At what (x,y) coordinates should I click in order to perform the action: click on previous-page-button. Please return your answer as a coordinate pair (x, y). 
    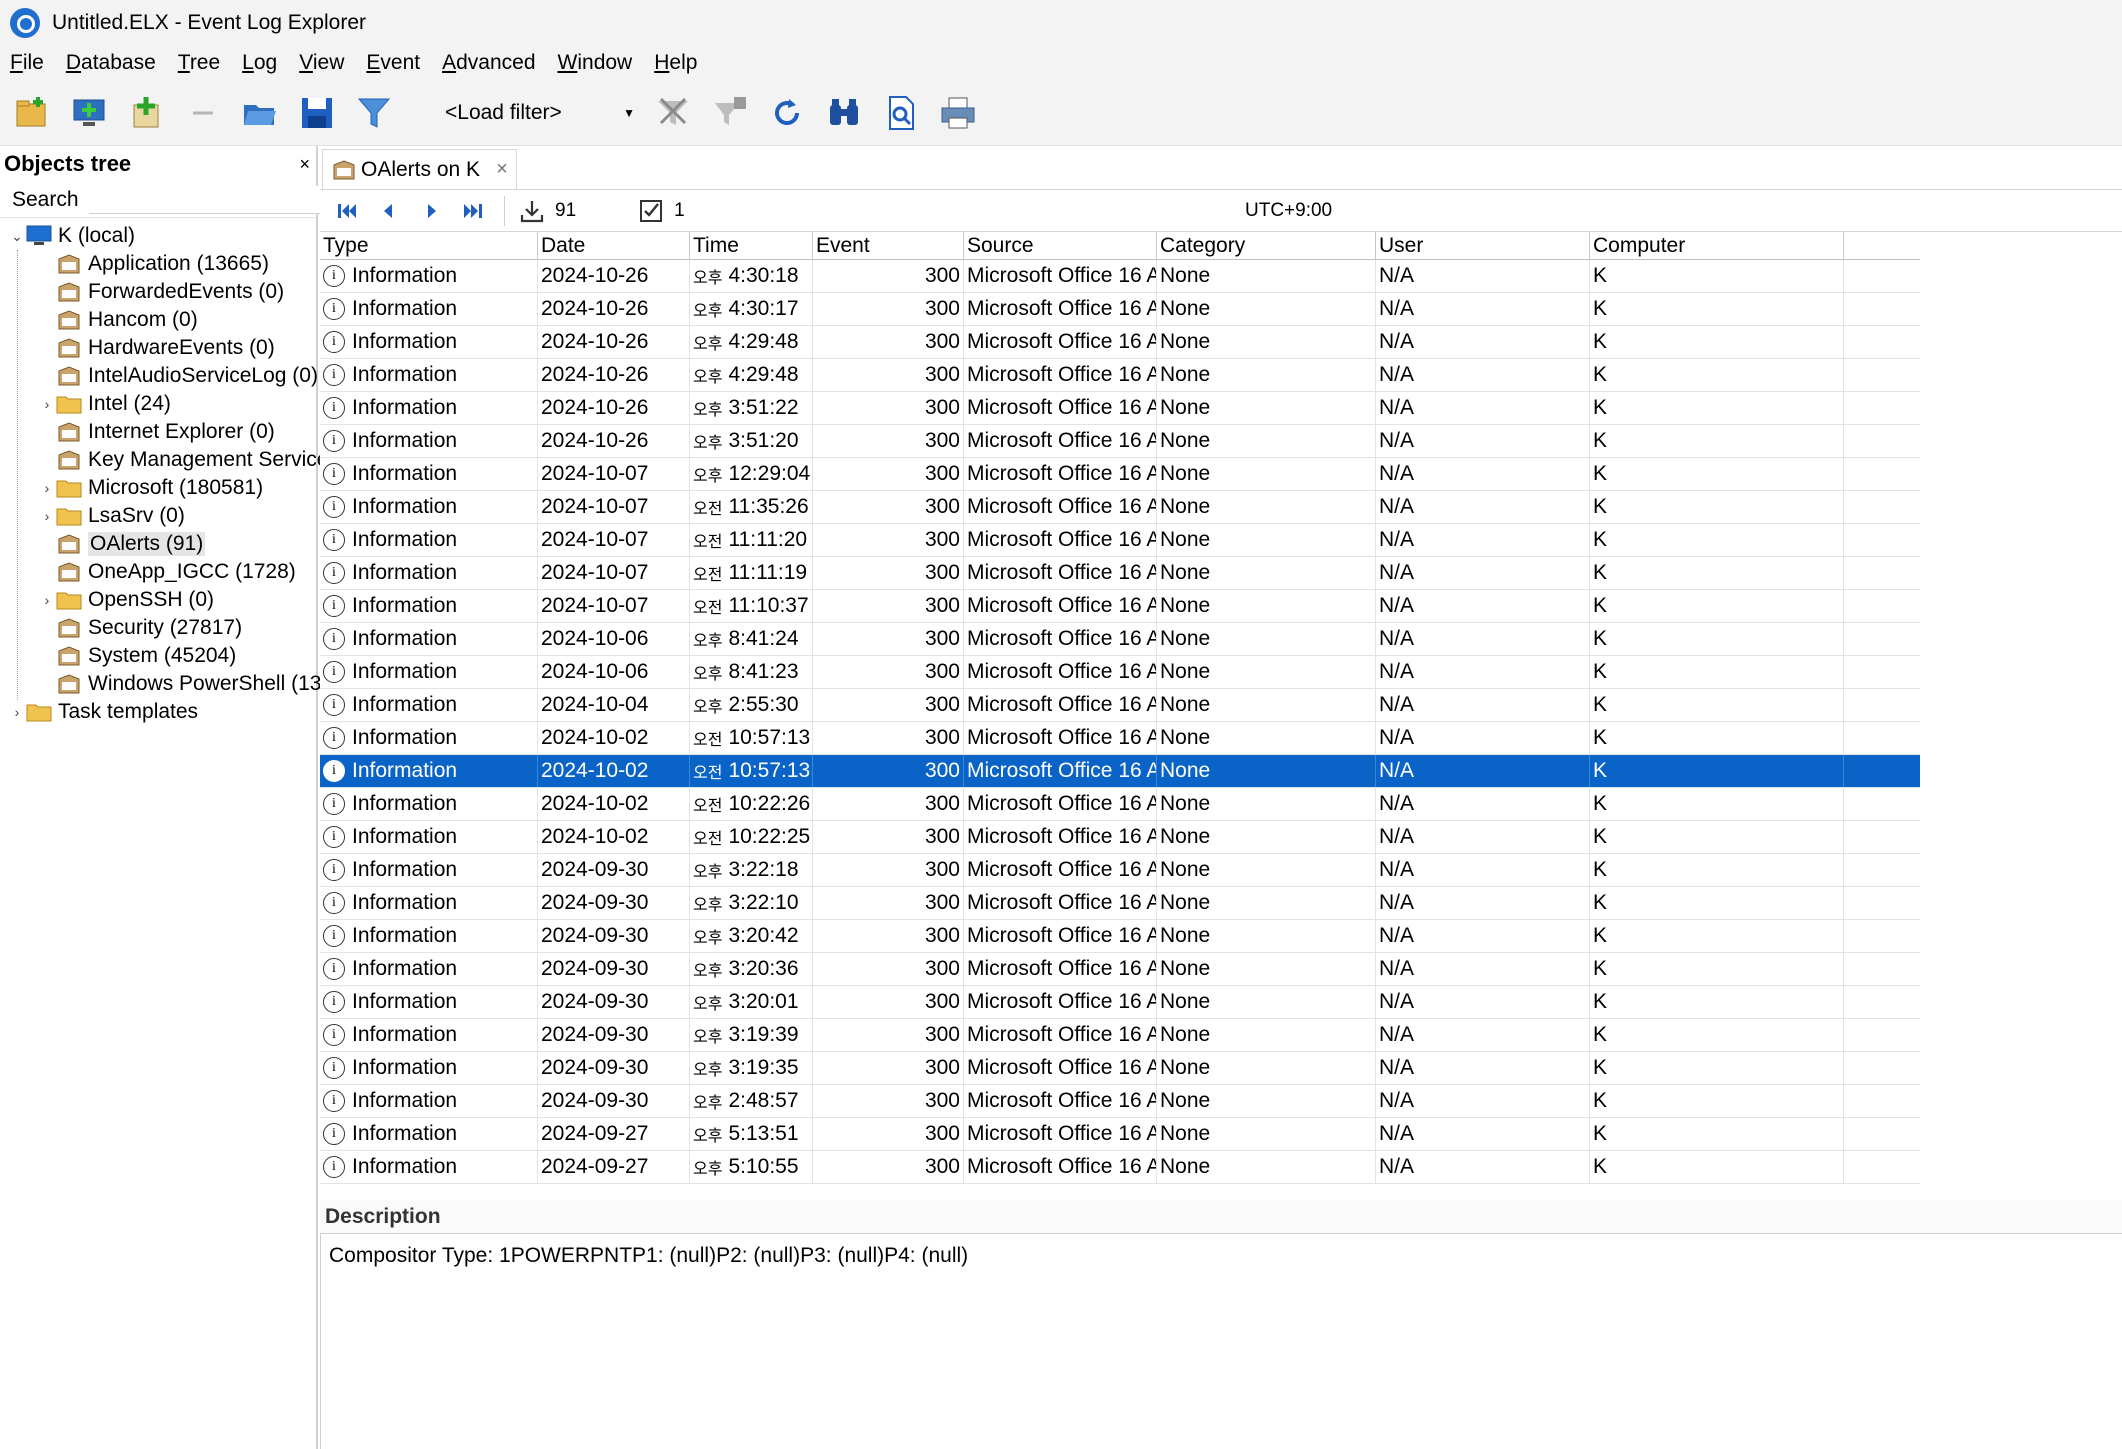
    Looking at the image, I should click on (389, 211).